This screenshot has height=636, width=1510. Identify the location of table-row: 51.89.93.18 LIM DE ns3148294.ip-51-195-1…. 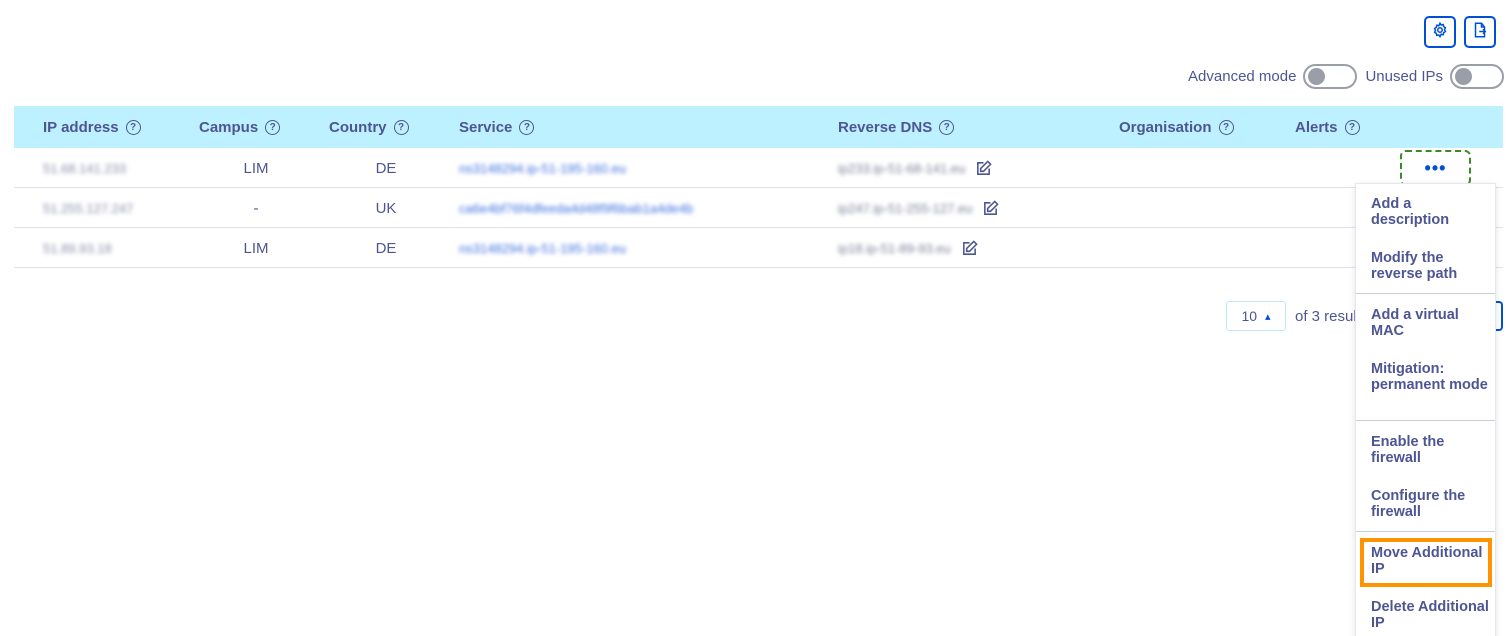
(758, 248).